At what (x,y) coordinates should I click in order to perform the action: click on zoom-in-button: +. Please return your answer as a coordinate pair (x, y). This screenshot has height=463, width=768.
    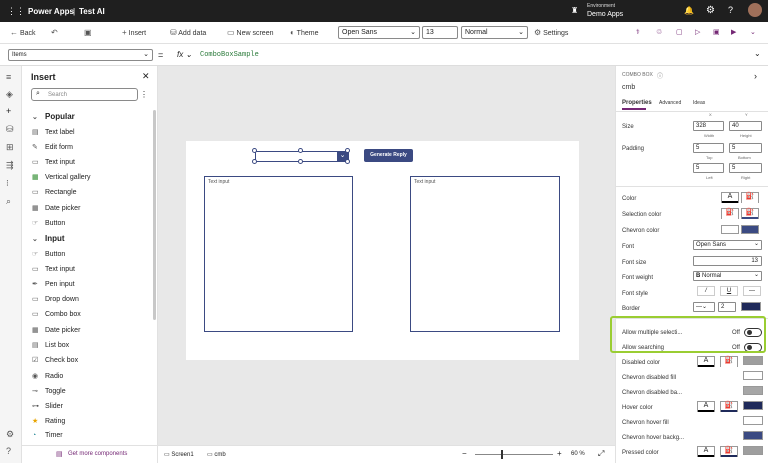
    Looking at the image, I should click on (559, 453).